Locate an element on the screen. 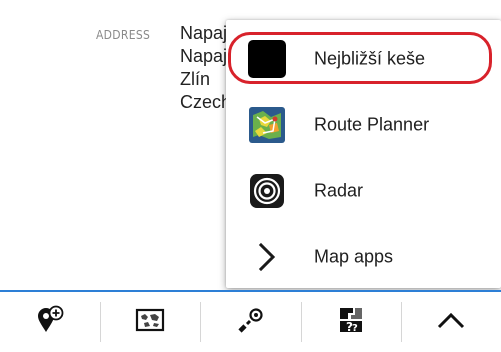 The image size is (501, 352). add-waypoint-icon is located at coordinates (50, 322).